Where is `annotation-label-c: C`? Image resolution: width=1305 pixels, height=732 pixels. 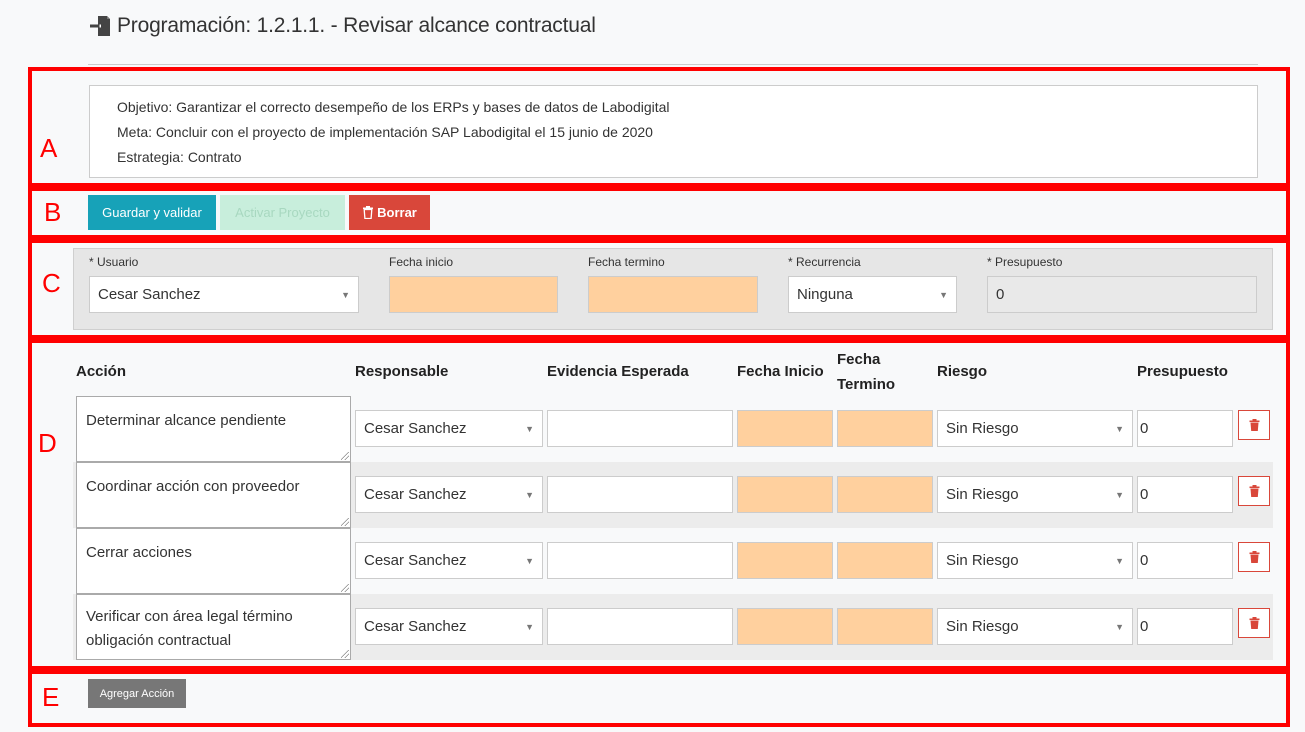 annotation-label-c: C is located at coordinates (51, 283).